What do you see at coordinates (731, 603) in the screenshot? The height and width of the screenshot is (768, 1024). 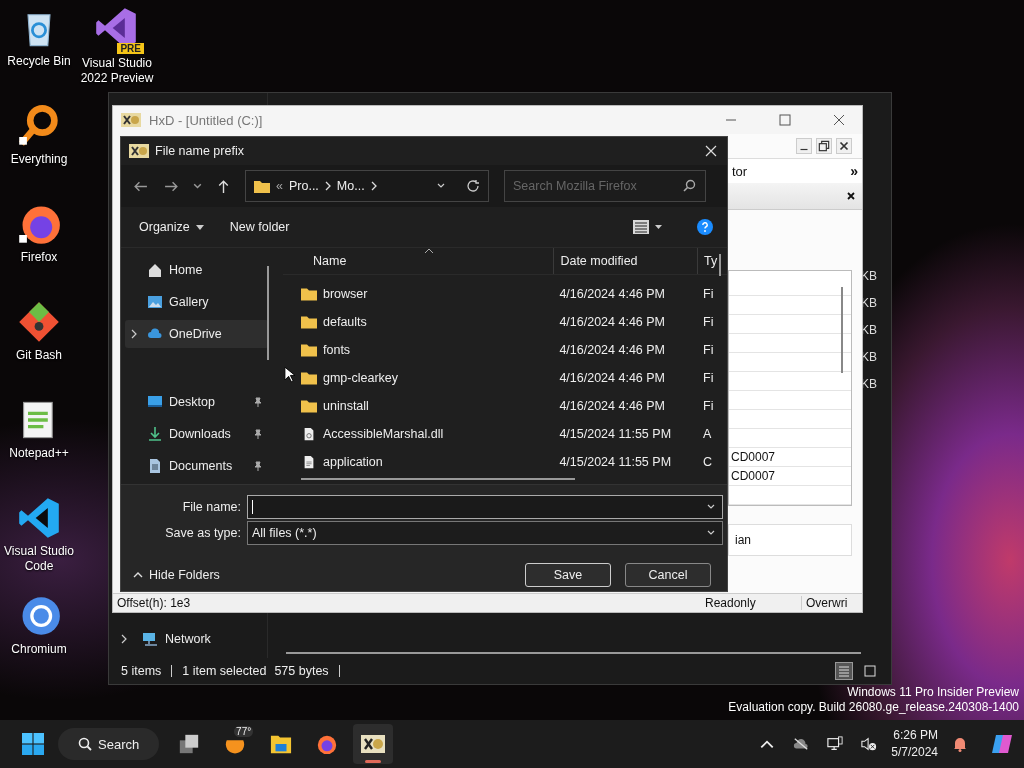 I see `access-status: Readonly` at bounding box center [731, 603].